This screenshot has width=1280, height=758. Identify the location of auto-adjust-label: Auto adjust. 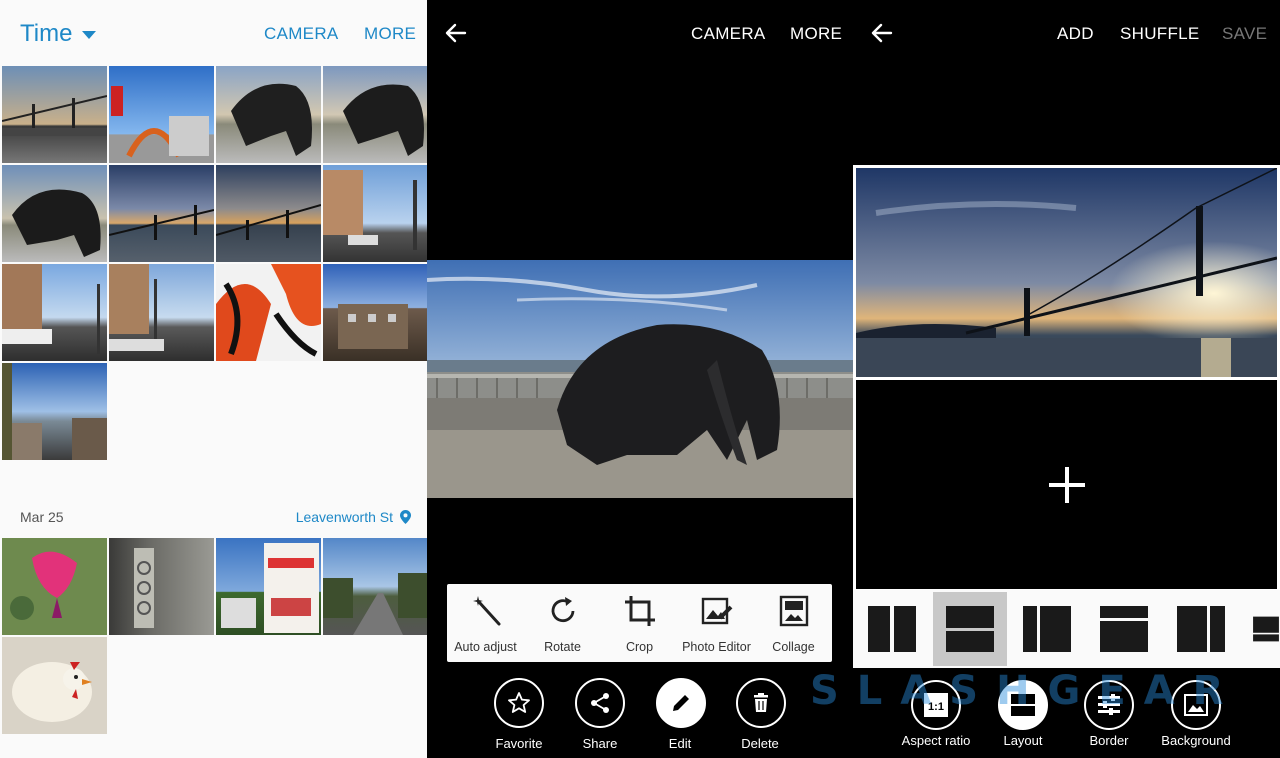
(485, 647).